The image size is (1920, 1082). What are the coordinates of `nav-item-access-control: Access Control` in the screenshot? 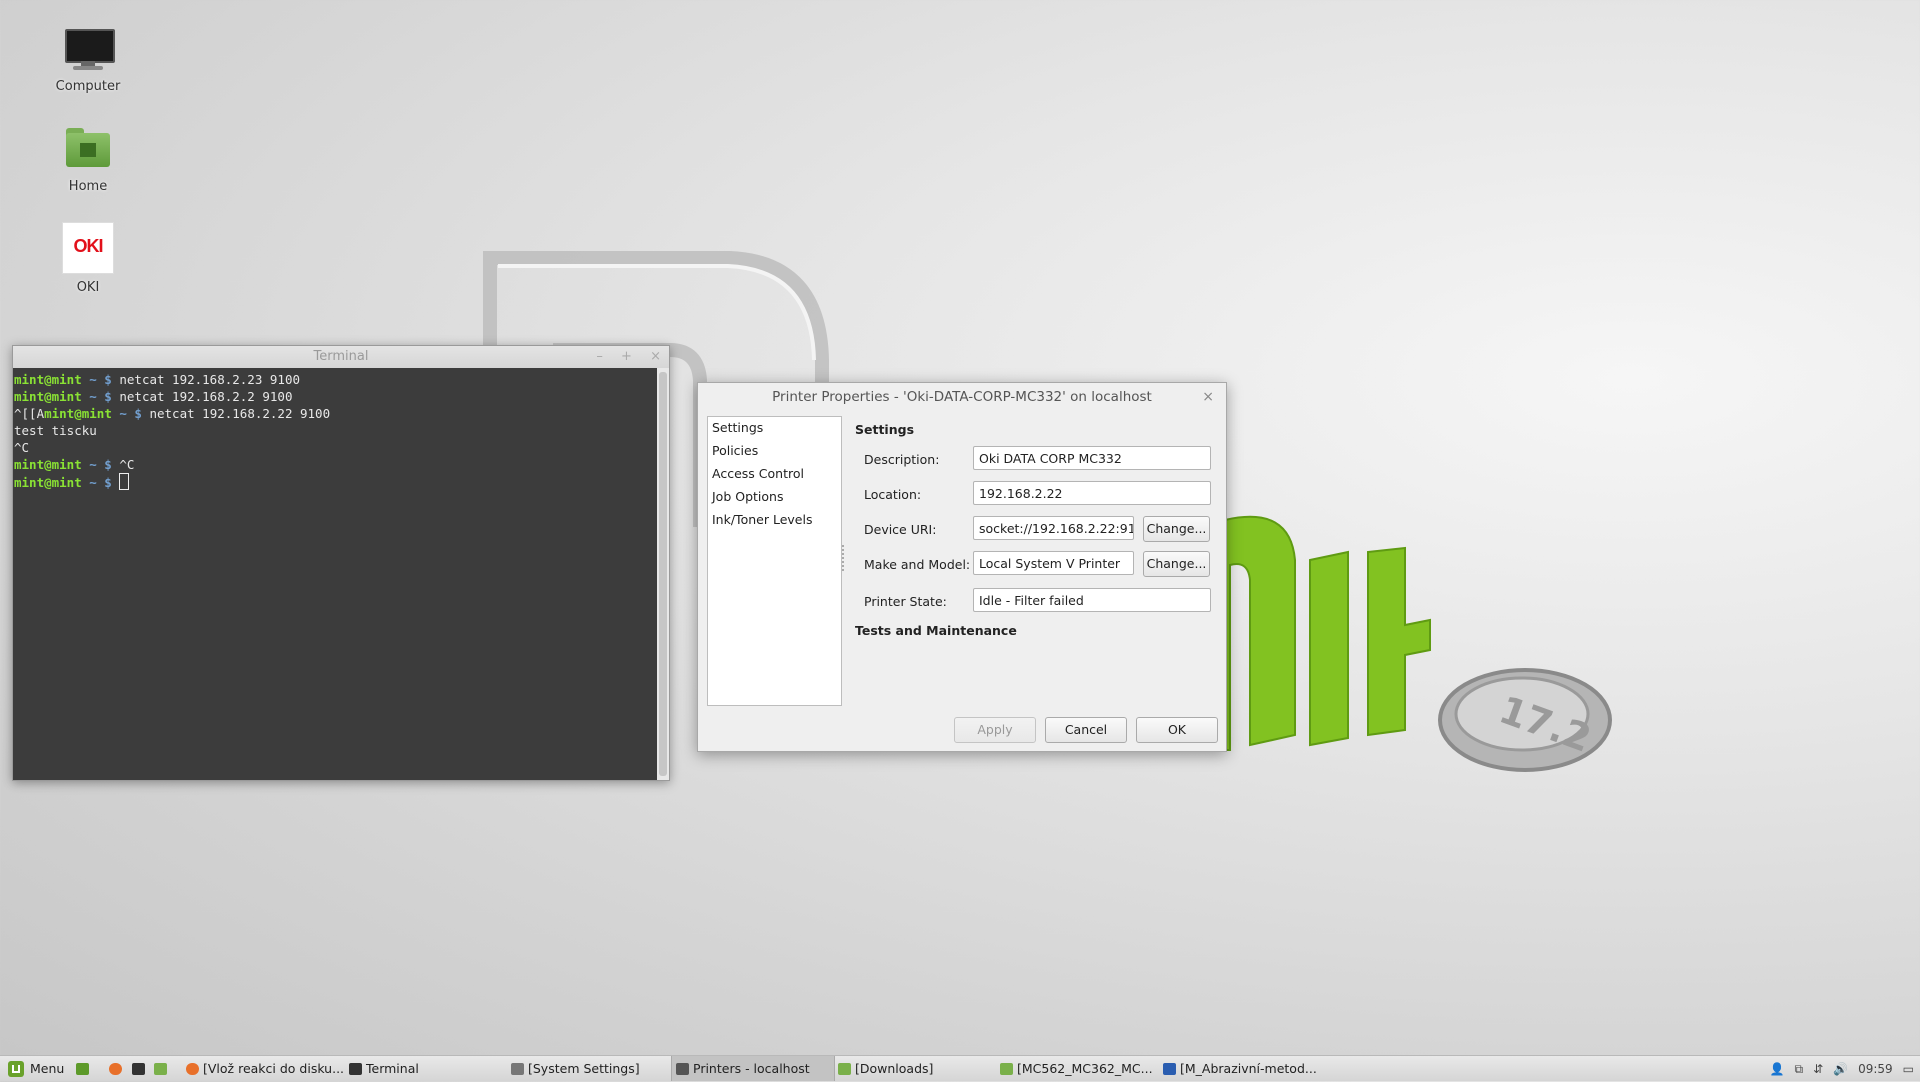 It's located at (774, 474).